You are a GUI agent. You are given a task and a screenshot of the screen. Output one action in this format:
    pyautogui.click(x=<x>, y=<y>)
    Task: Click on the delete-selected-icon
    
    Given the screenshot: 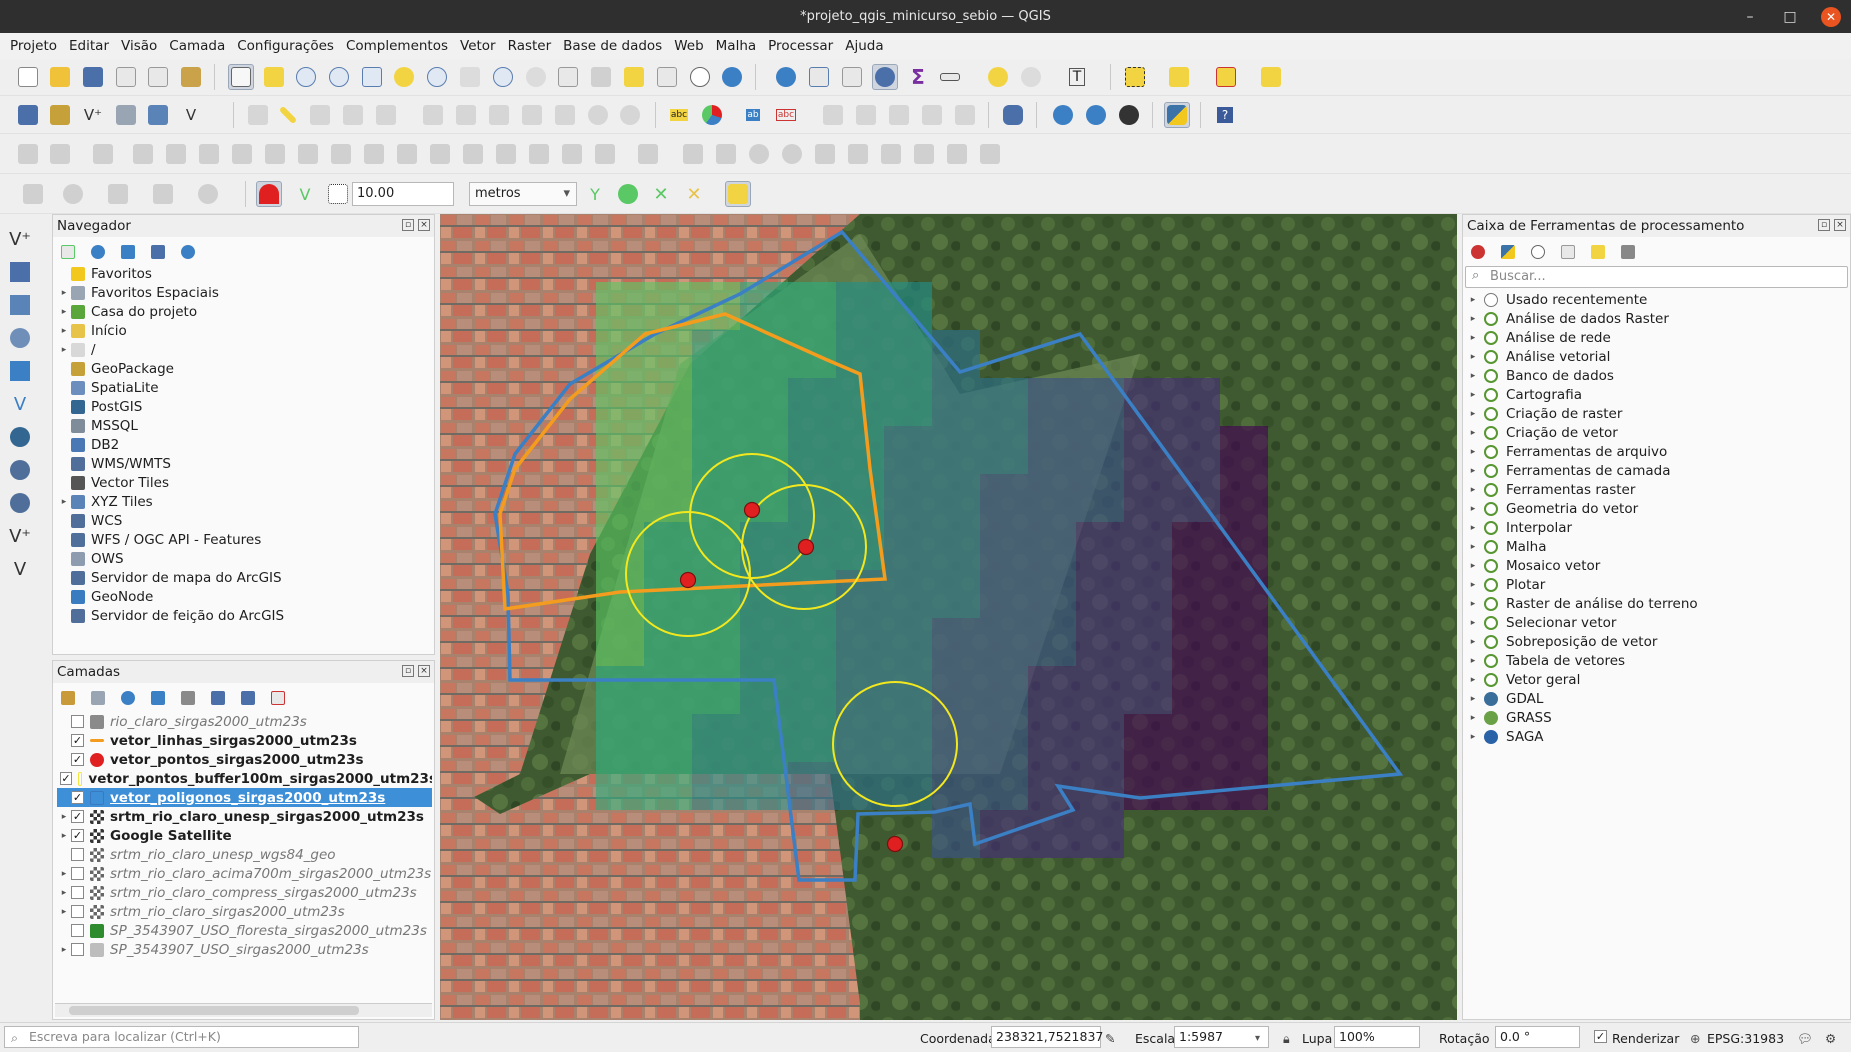 What is the action you would take?
    pyautogui.click(x=466, y=115)
    